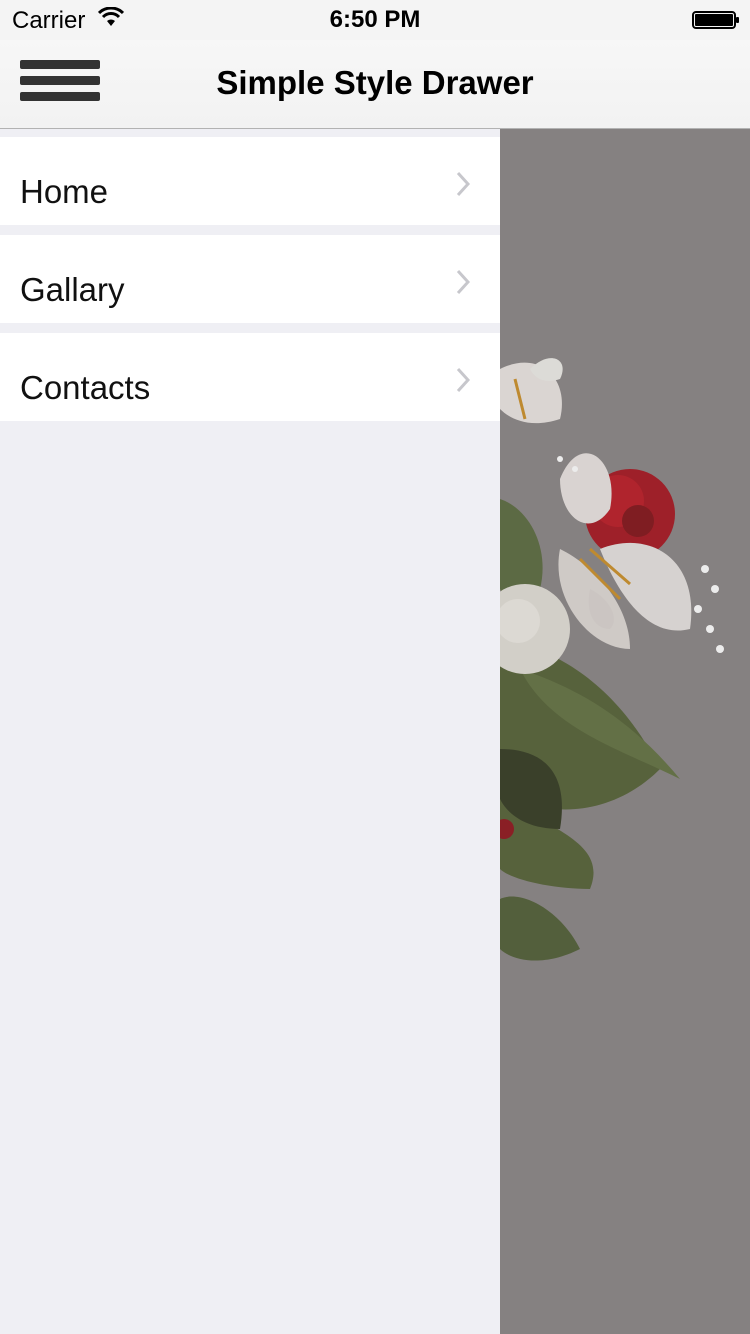  I want to click on navigation-bar: Simple Style Drawer, so click(375, 84).